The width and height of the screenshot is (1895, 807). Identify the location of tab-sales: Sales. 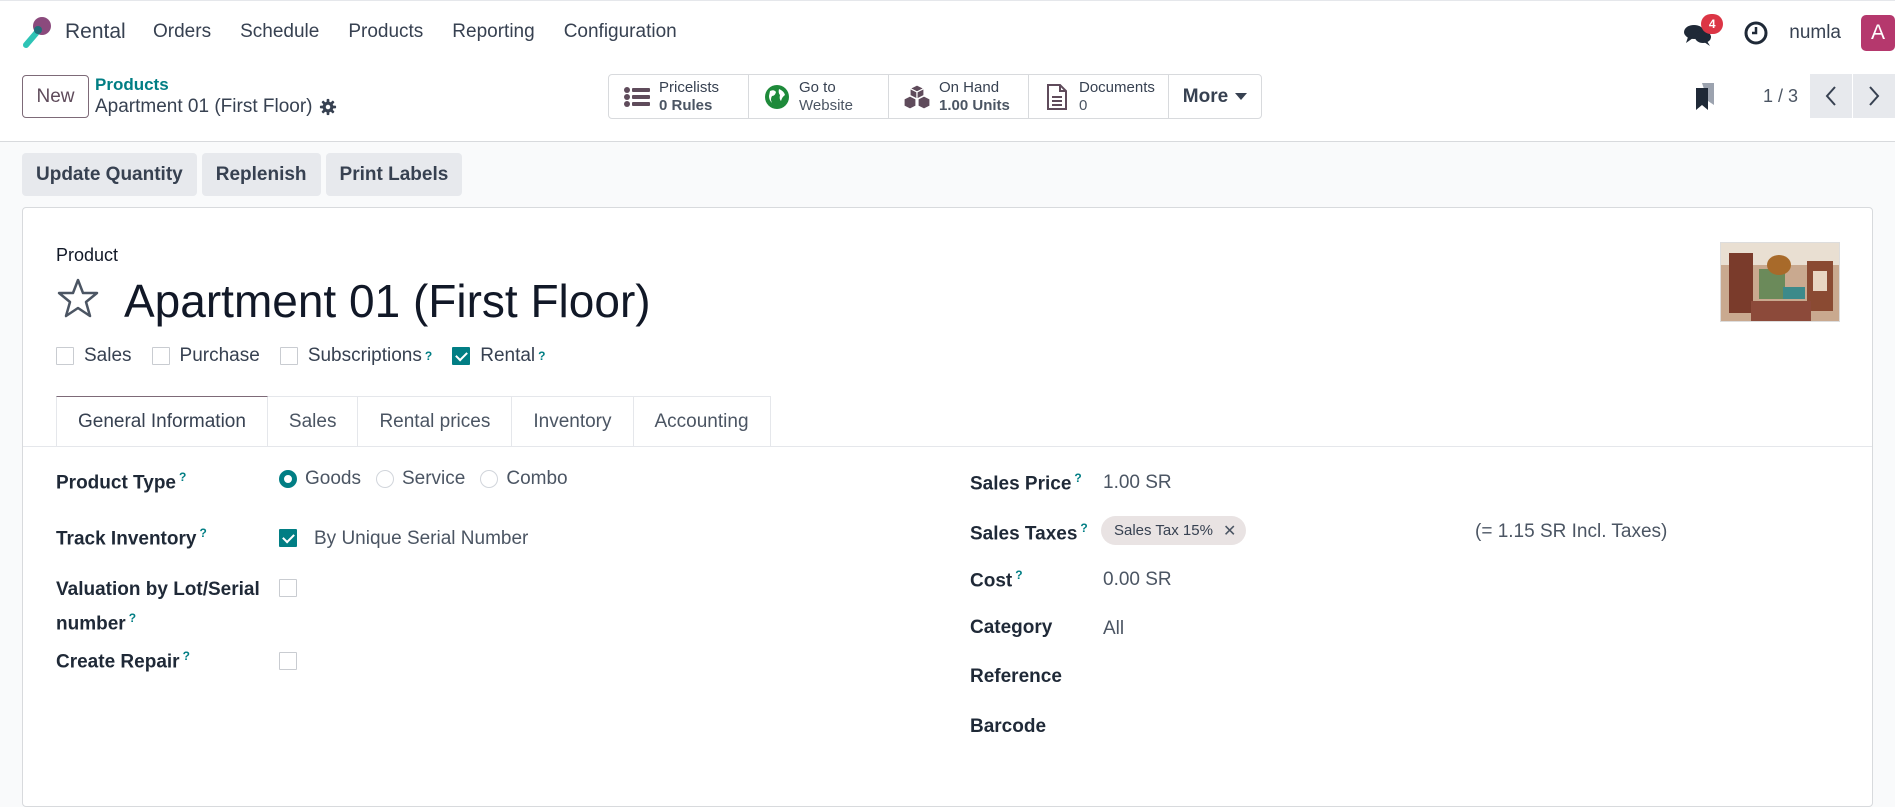
(313, 421).